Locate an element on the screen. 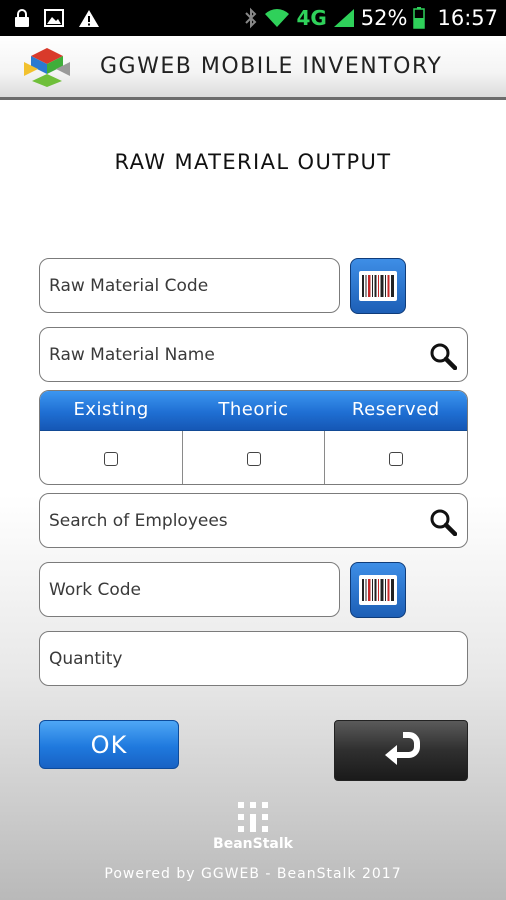  stock-table: Existing Theoric Reserved is located at coordinates (253, 437).